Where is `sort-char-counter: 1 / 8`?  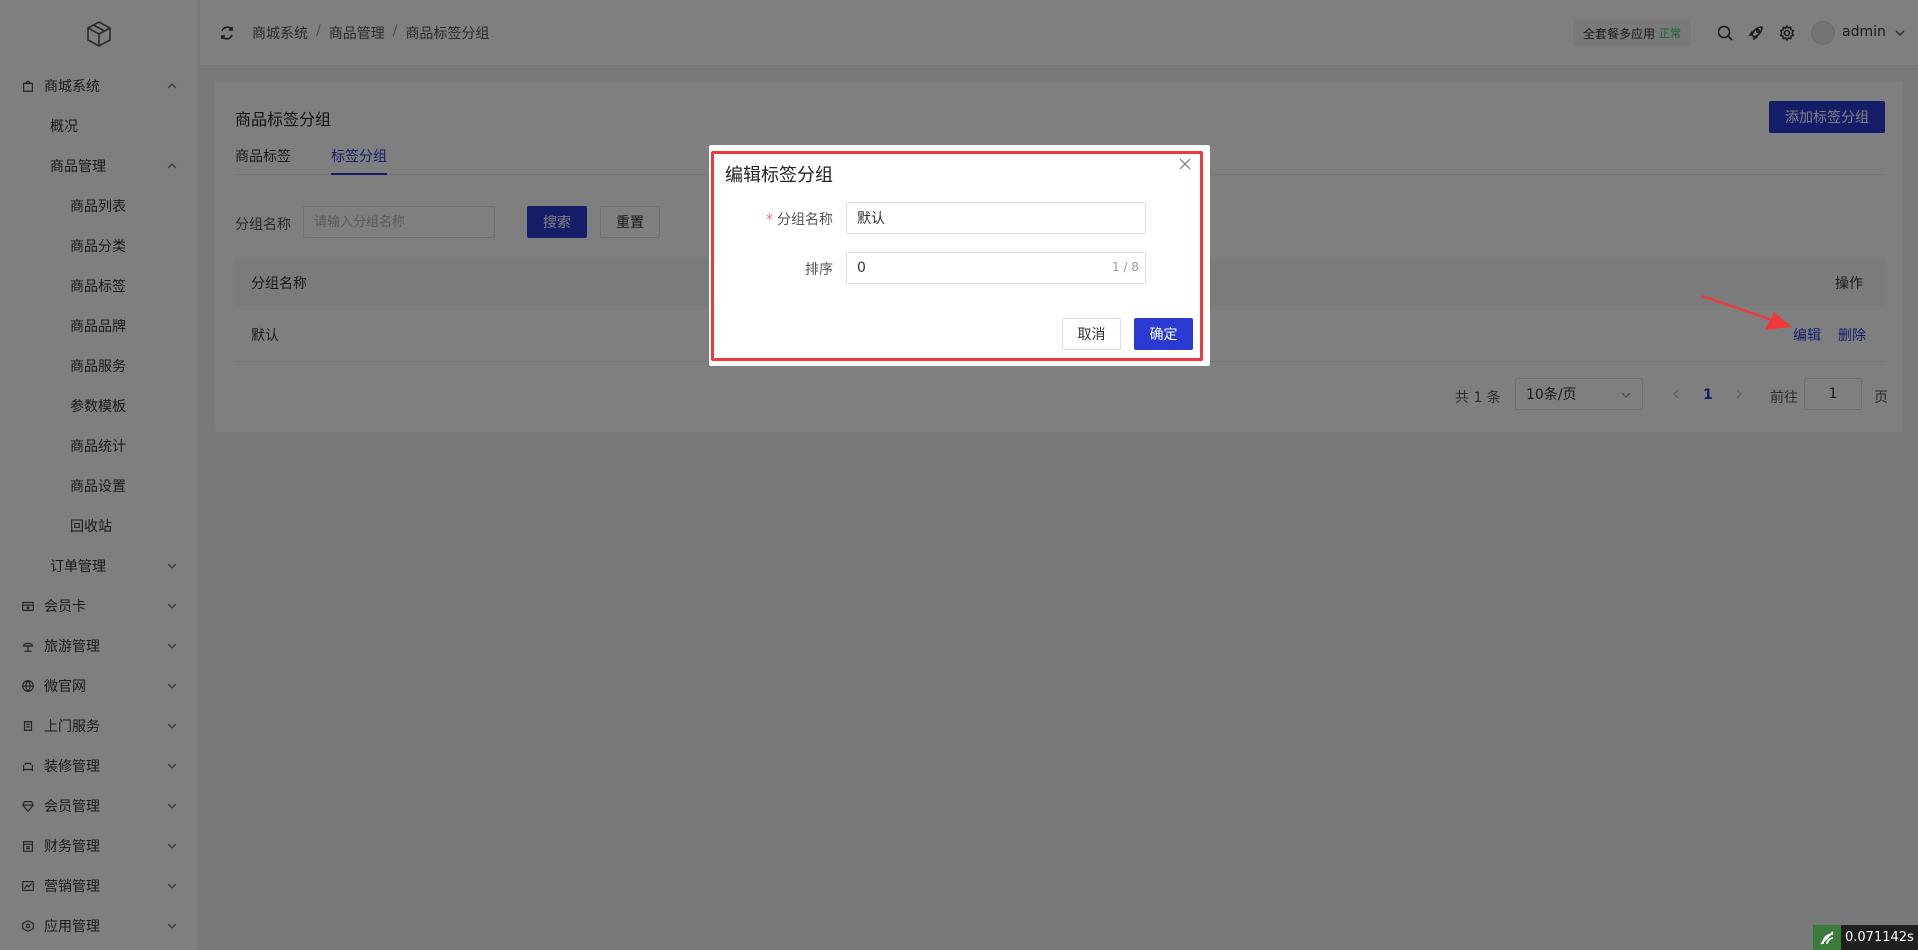
sort-char-counter: 1 / 8 is located at coordinates (1125, 267).